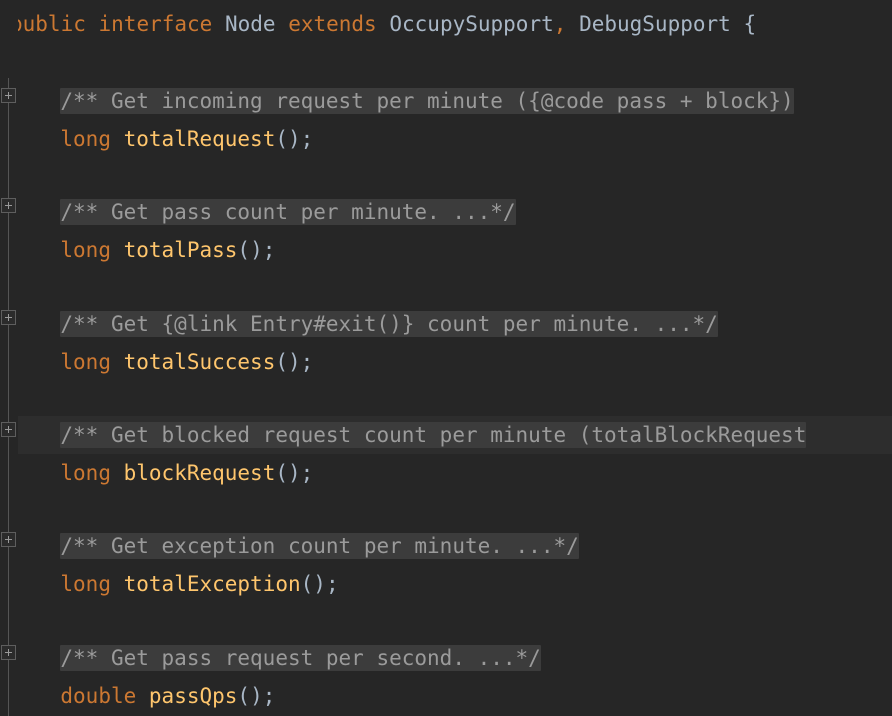 The height and width of the screenshot is (716, 892). I want to click on folded-javadoc-line: /** Get pass count per minute. ...*/, so click(446, 212).